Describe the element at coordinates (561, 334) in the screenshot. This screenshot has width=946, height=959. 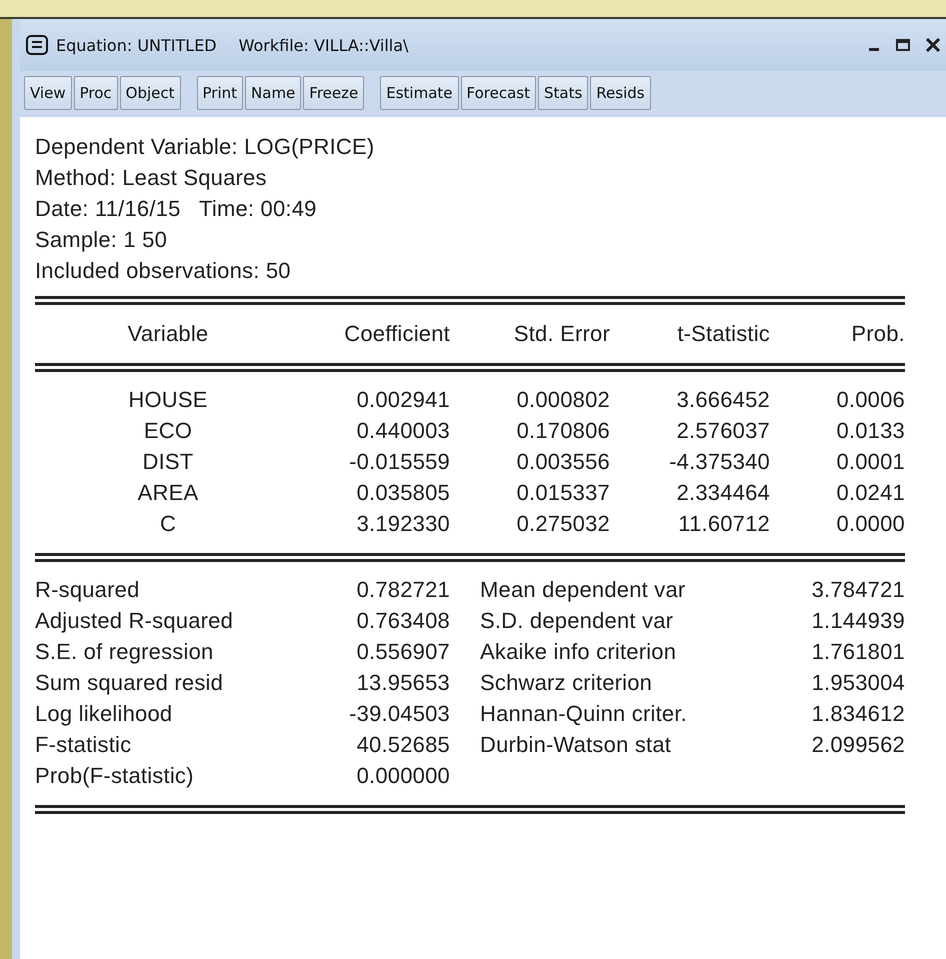
I see `column-header: Std. Error` at that location.